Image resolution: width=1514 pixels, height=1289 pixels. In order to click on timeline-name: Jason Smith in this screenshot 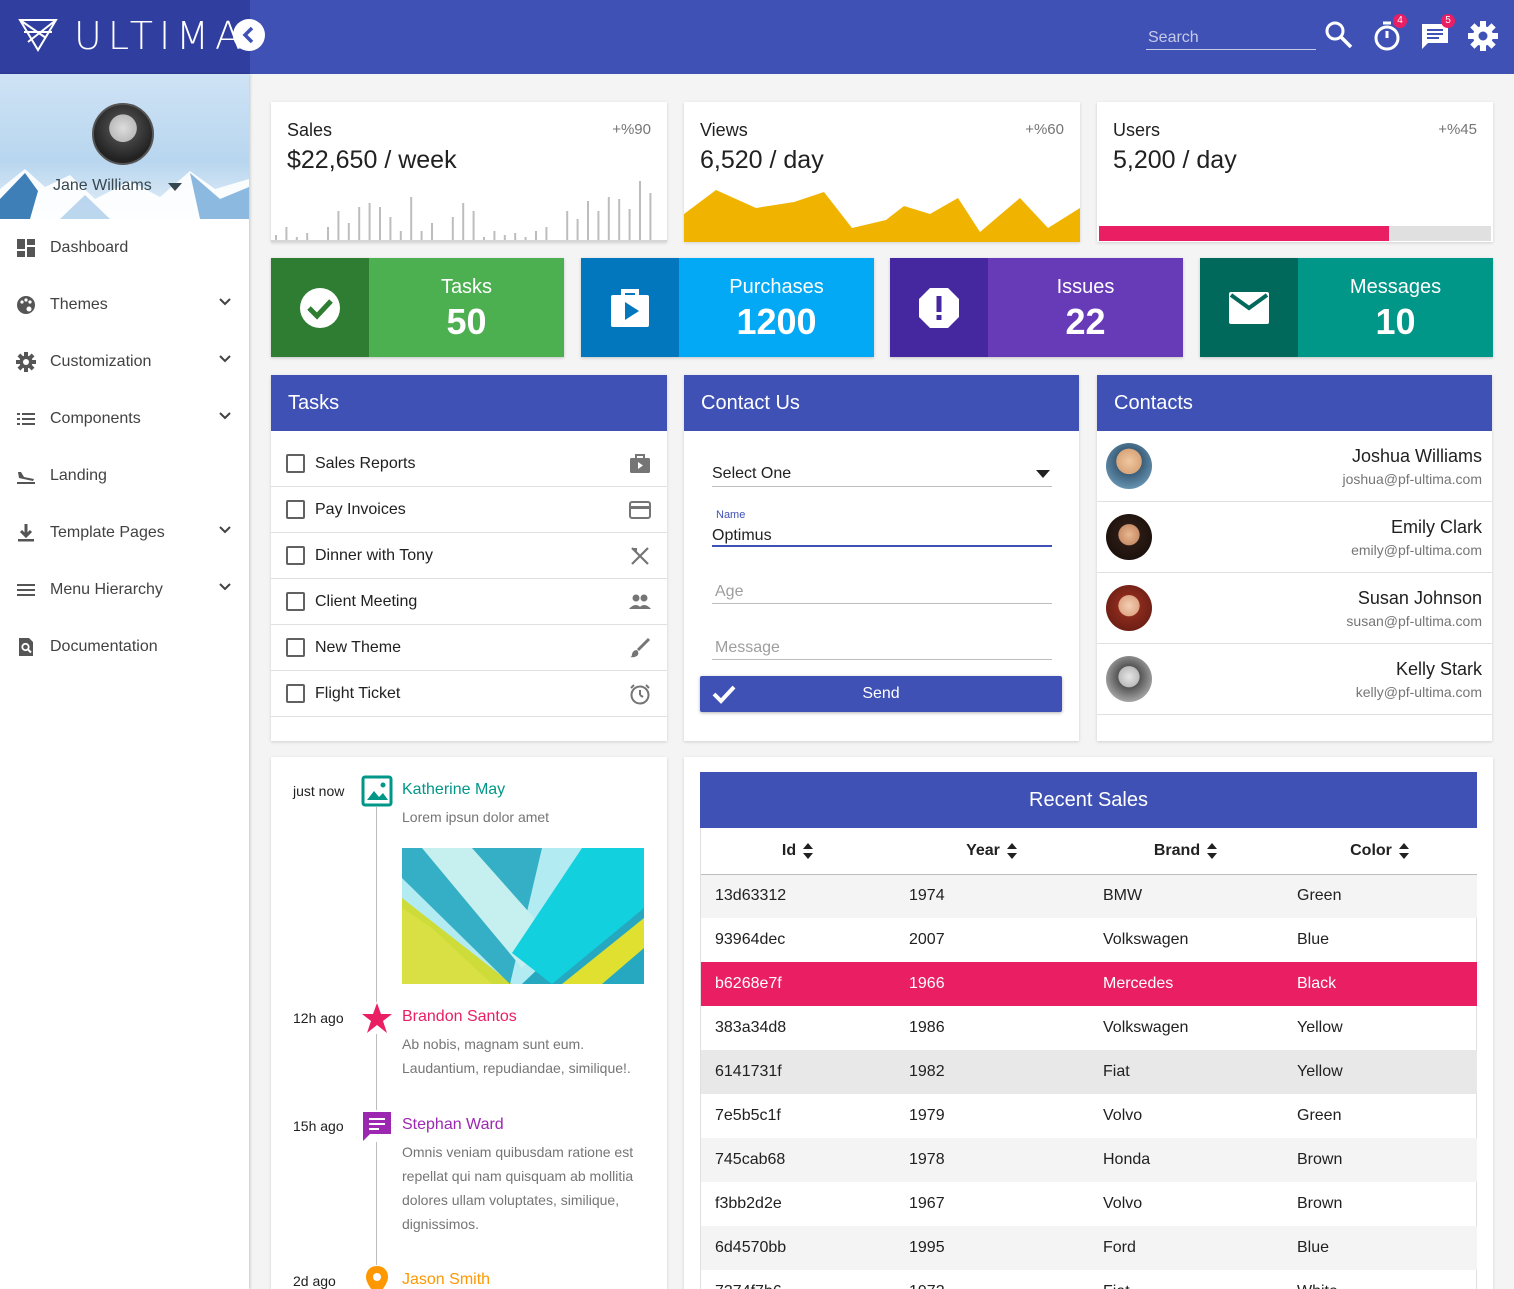, I will do `click(446, 1280)`.